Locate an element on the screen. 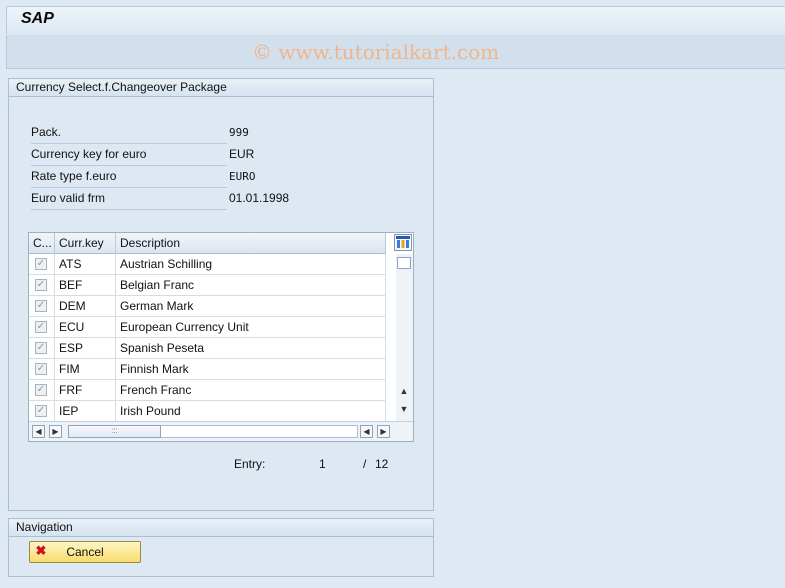 The image size is (785, 588). cancel-button: ✖ Cancel is located at coordinates (85, 552).